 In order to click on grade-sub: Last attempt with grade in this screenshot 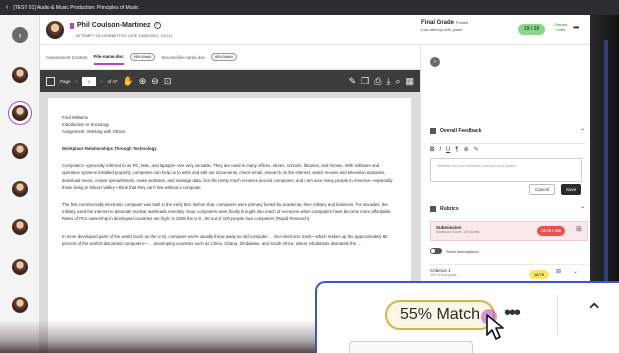, I will do `click(442, 29)`.